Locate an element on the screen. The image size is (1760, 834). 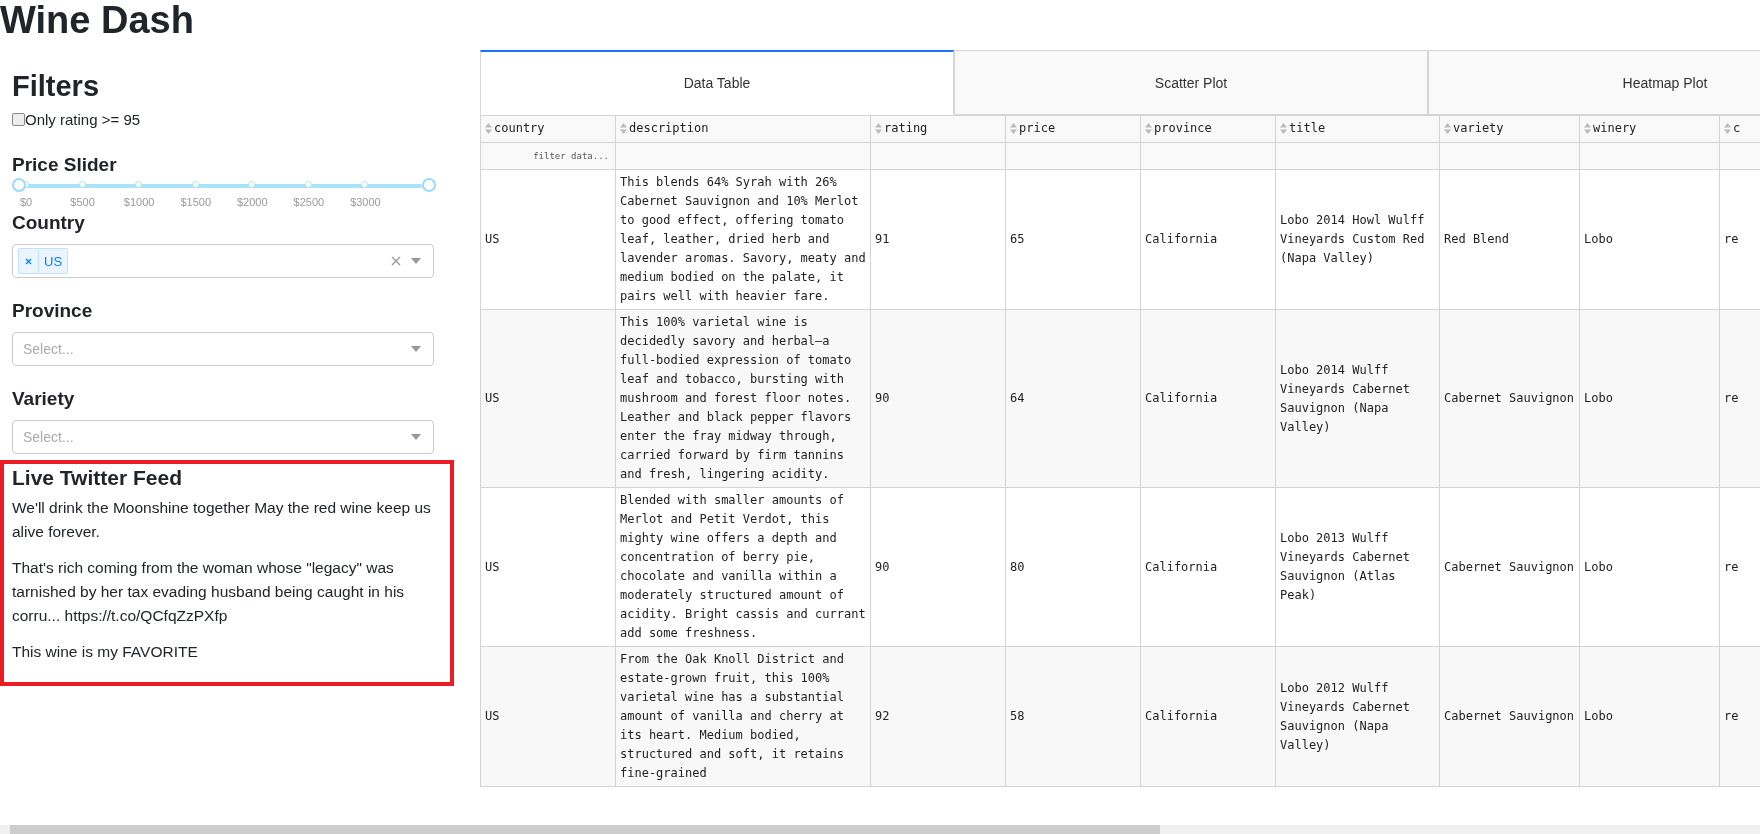
table-cell: From the Oak Knoll District and estate-grown fruit, this 100% varietal wine has a substantial amount of vanilla and cherry at its heart. Medium bodied, structured and soft, it retains fine-grained is located at coordinates (743, 716).